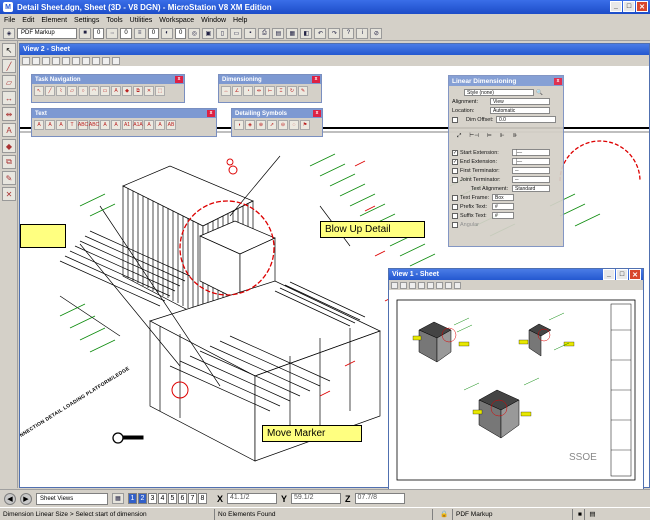 This screenshot has height=520, width=650. Describe the element at coordinates (362, 33) in the screenshot. I see `info-icon: i` at that location.